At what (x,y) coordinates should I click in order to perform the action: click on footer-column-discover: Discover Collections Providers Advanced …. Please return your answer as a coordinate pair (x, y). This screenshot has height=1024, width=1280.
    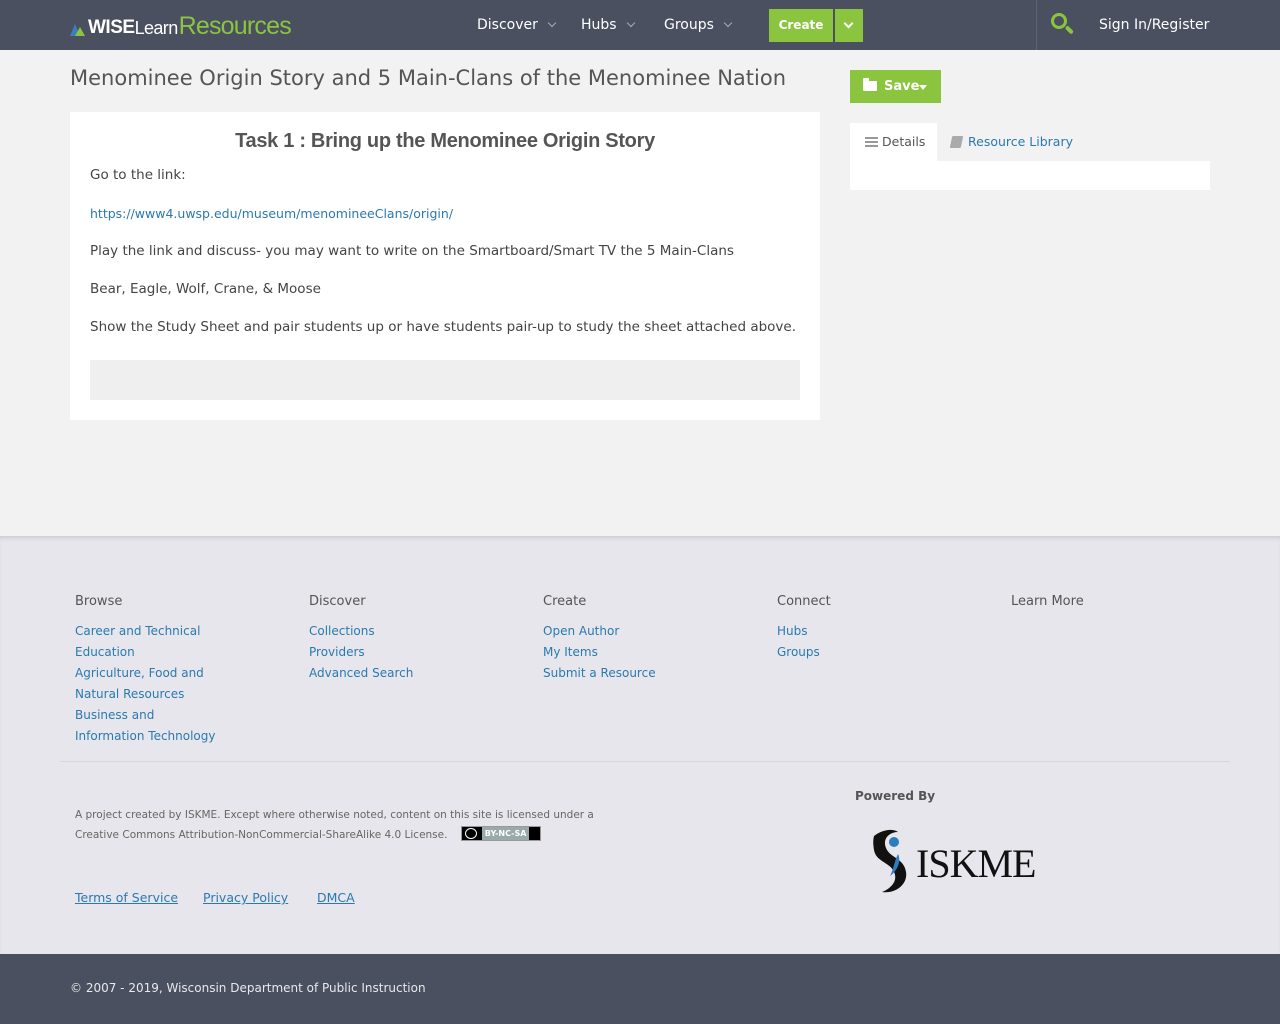
    Looking at the image, I should click on (399, 639).